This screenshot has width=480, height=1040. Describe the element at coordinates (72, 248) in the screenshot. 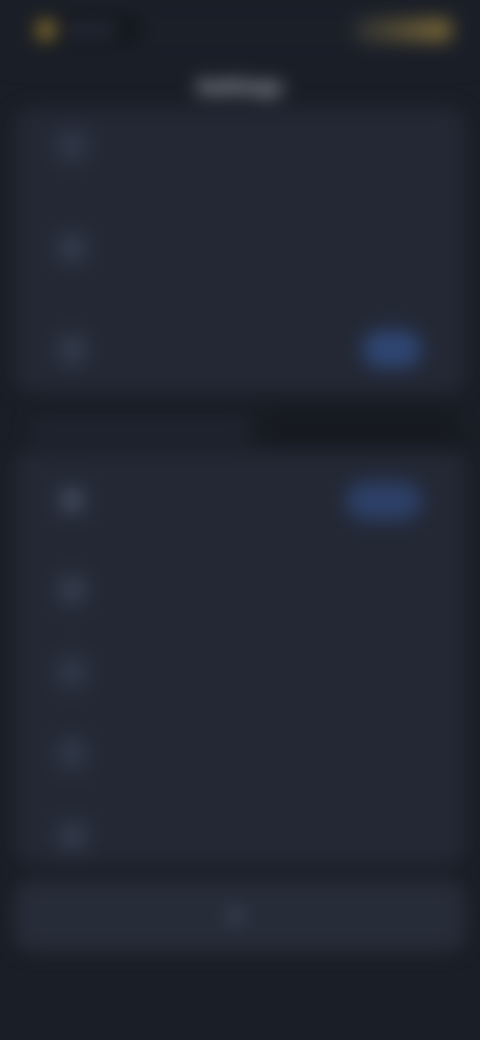

I see `sliders-icon: ≡` at that location.